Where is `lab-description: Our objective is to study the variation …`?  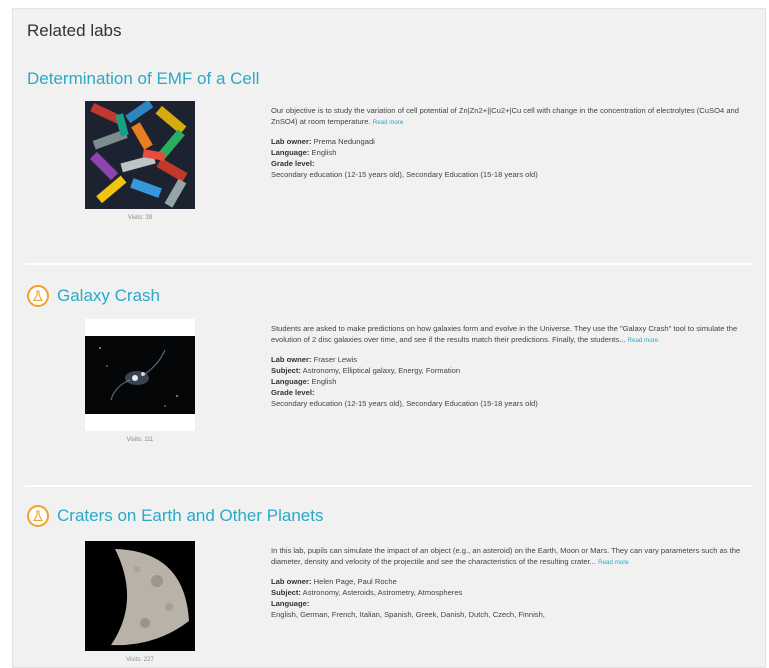 lab-description: Our objective is to study the variation … is located at coordinates (506, 116).